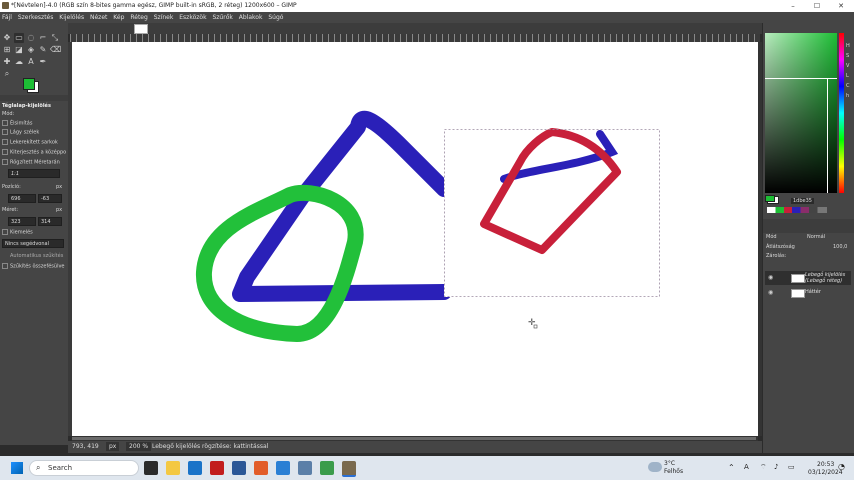  Describe the element at coordinates (825, 464) in the screenshot. I see `clock-time: 20:53` at that location.